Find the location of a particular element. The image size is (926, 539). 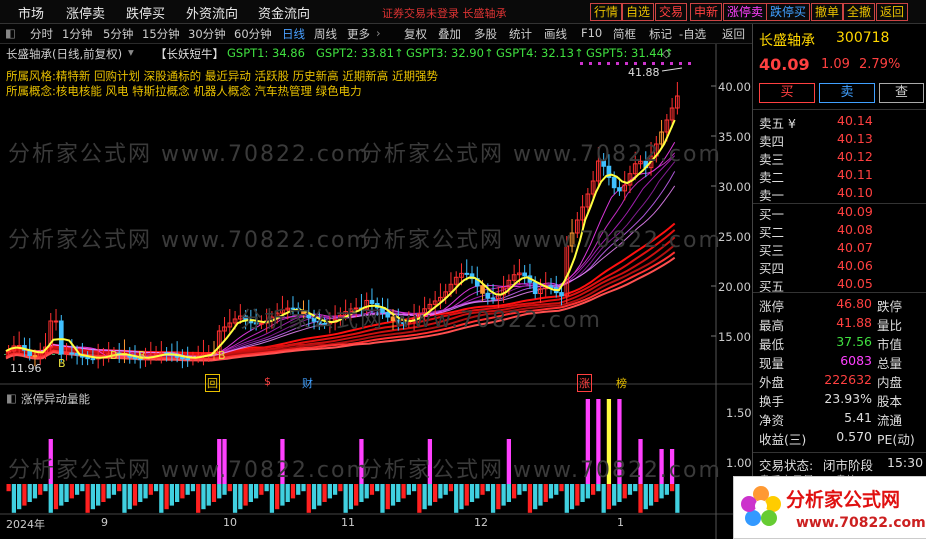

tab-period-1min: 1分钟 is located at coordinates (77, 34).